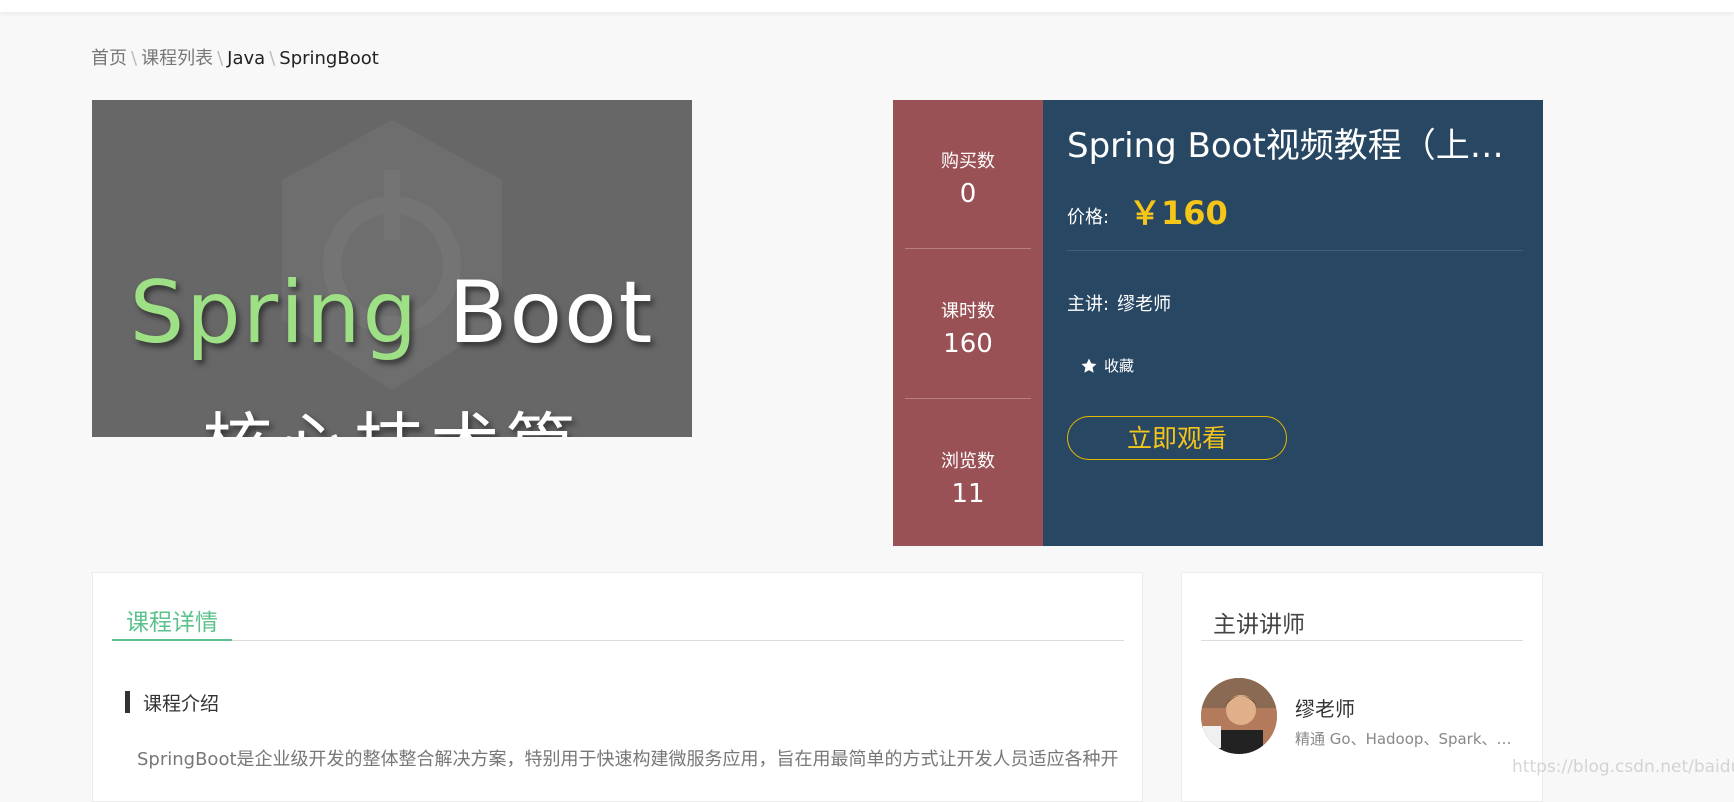 The width and height of the screenshot is (1734, 802). I want to click on breadcrumb-course-list: 课程列表, so click(177, 58).